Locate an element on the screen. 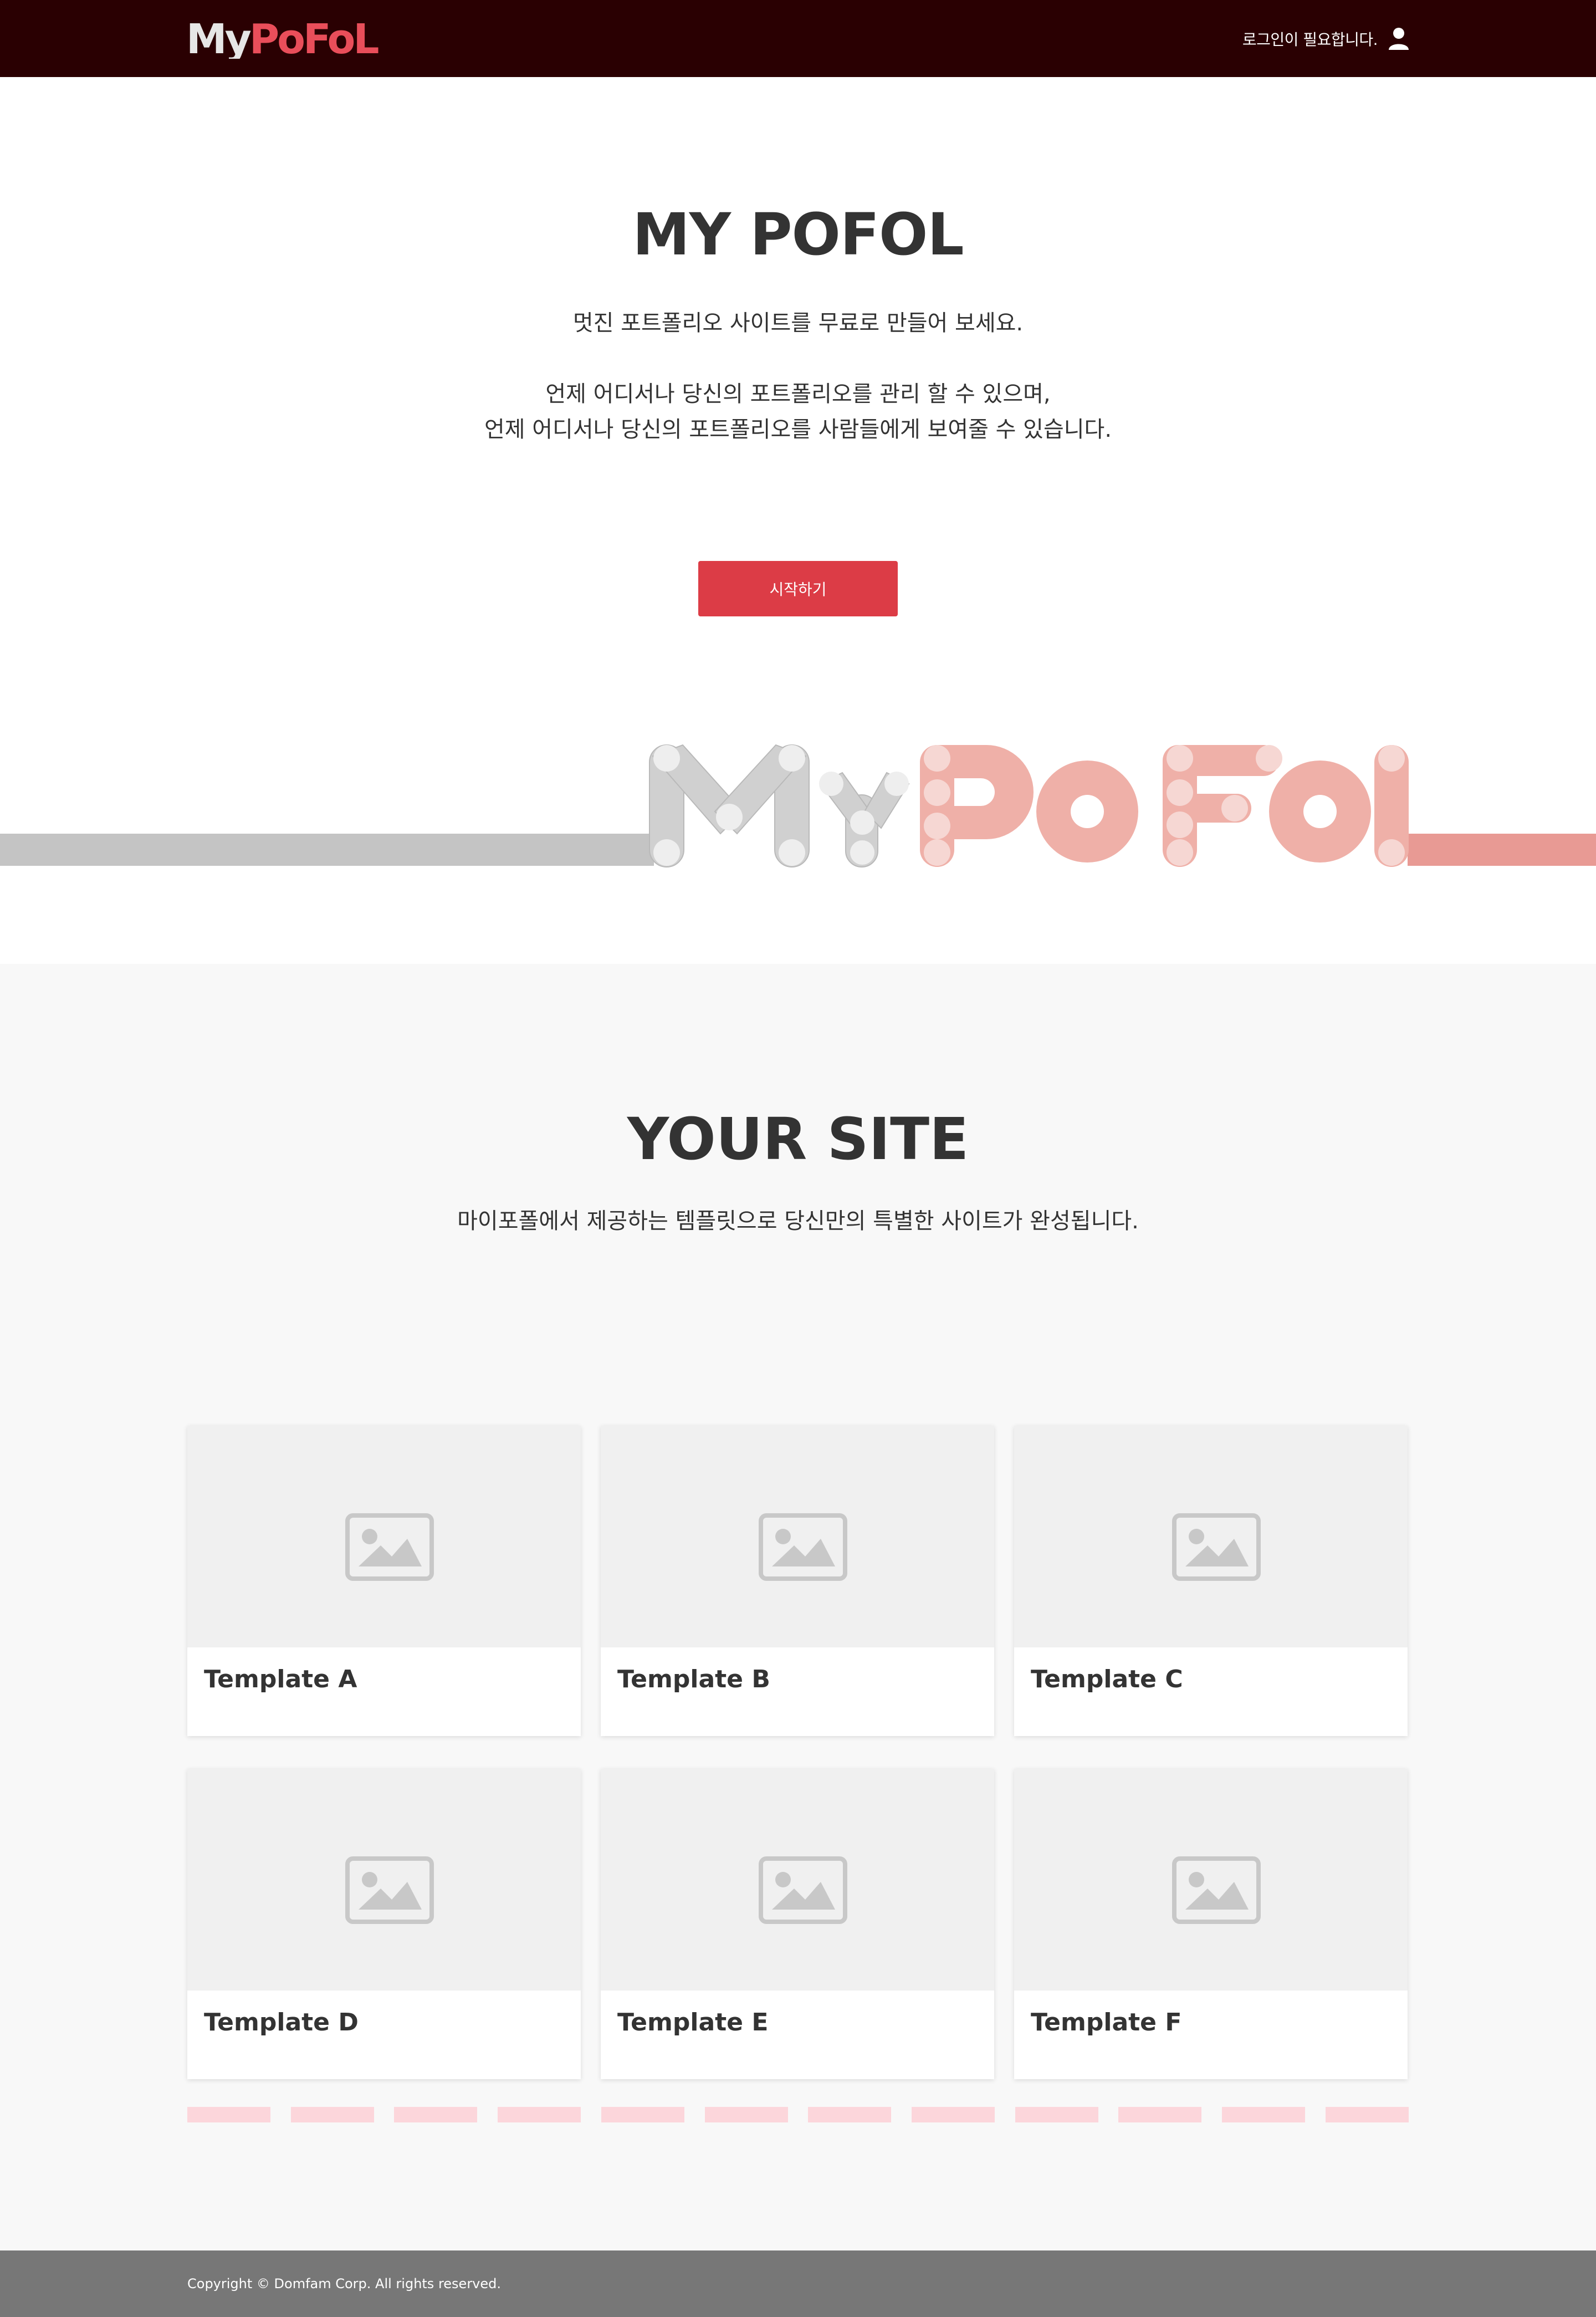 The height and width of the screenshot is (2317, 1596). hero-logo-art is located at coordinates (798, 805).